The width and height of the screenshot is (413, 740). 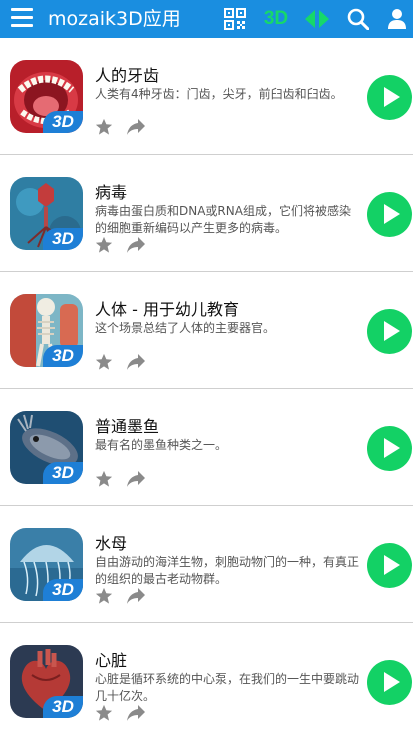 What do you see at coordinates (397, 19) in the screenshot?
I see `user-icon` at bounding box center [397, 19].